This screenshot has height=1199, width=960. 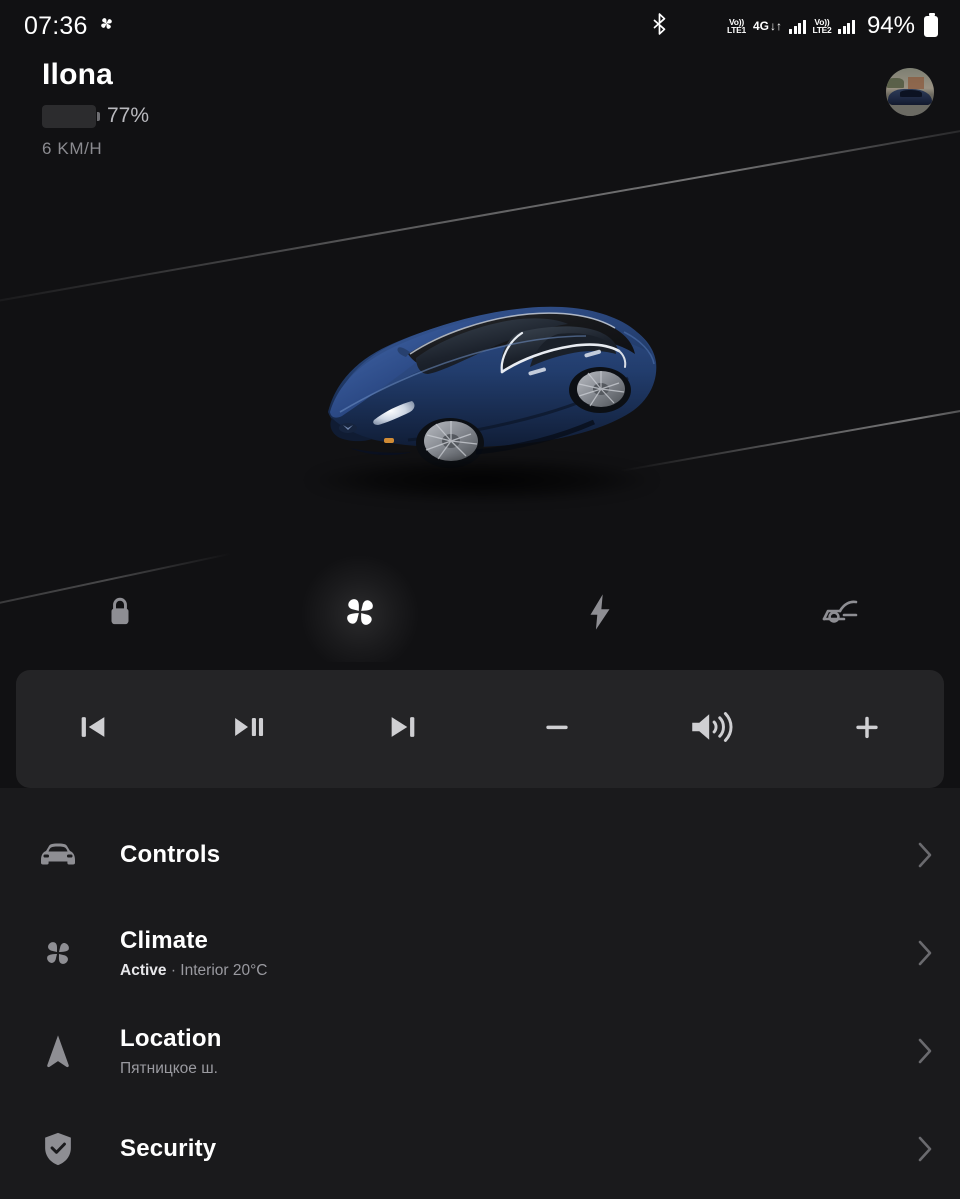 I want to click on signal-bars-sim2-icon, so click(x=846, y=26).